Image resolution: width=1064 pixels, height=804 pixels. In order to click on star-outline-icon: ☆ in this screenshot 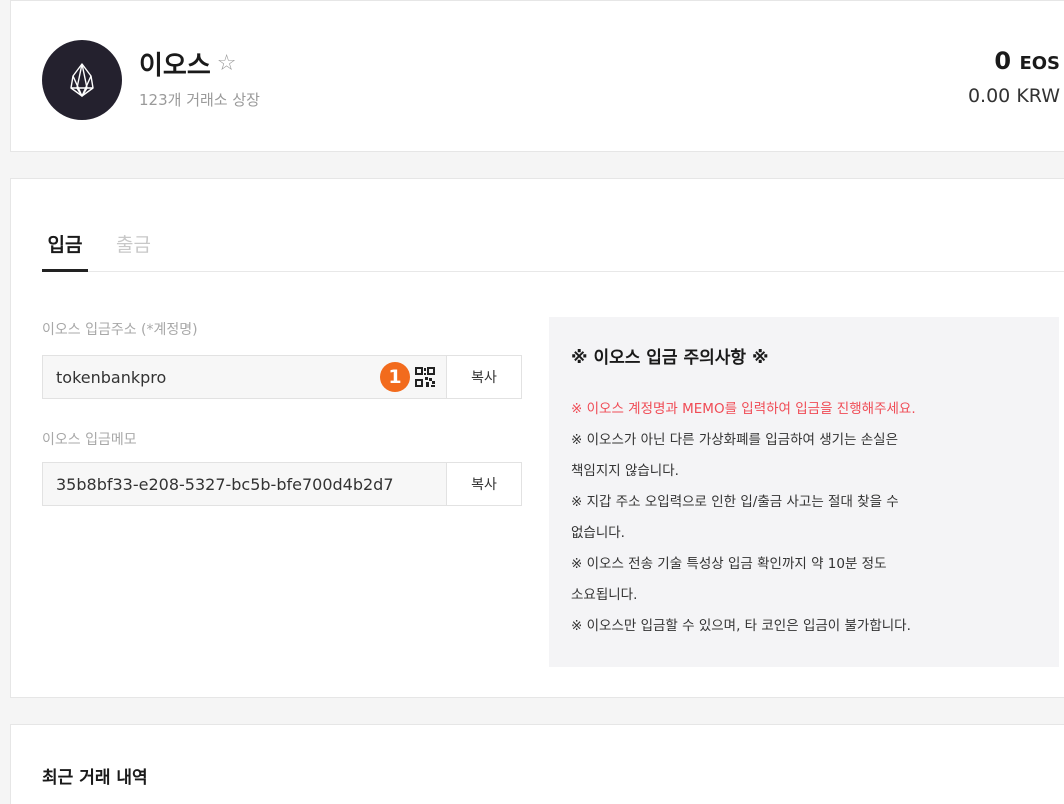, I will do `click(227, 63)`.